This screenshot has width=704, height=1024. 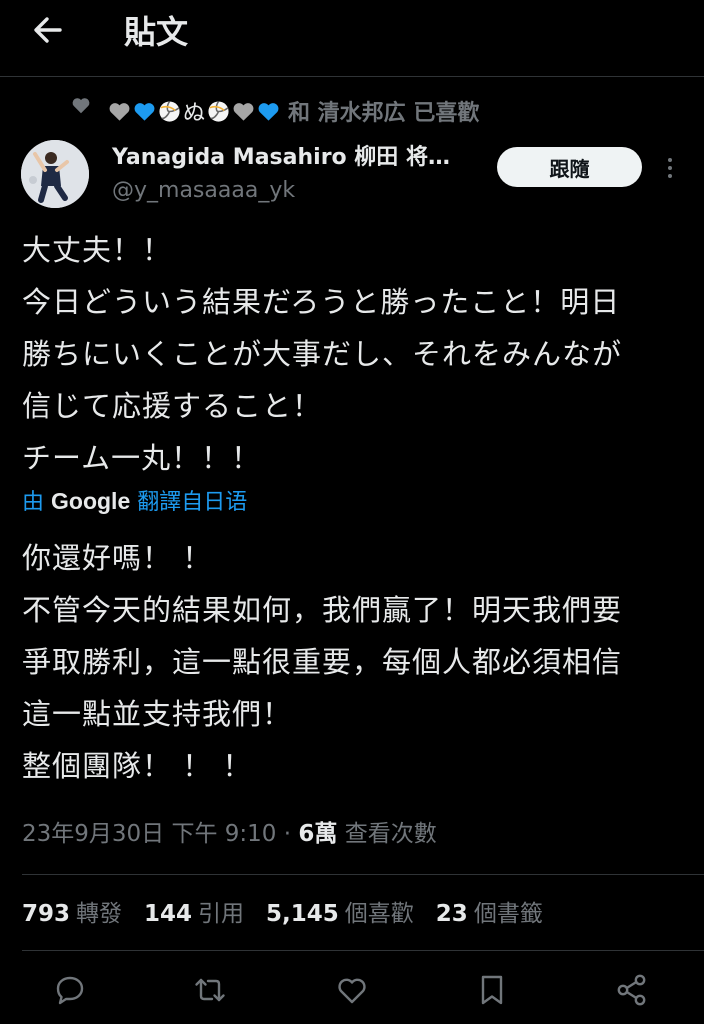 What do you see at coordinates (363, 874) in the screenshot?
I see `stats-divider-top` at bounding box center [363, 874].